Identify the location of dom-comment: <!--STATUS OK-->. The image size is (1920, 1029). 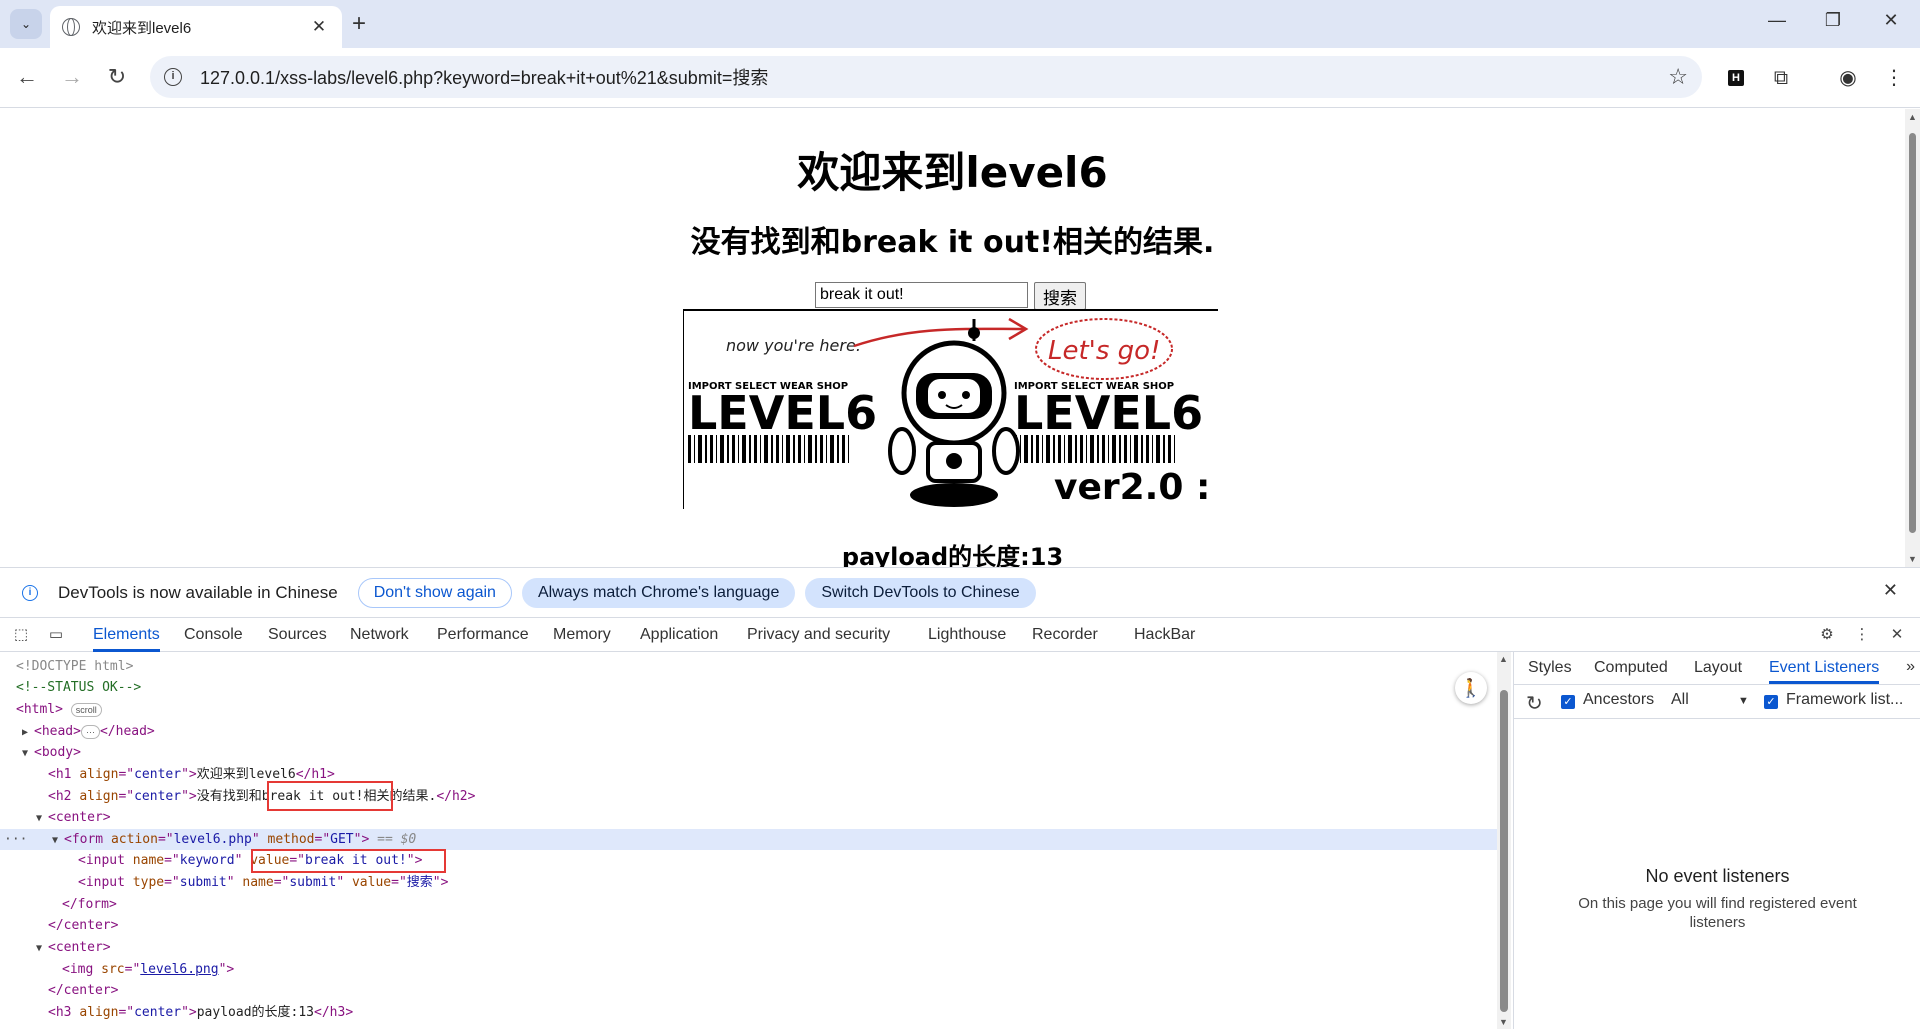
(748, 687).